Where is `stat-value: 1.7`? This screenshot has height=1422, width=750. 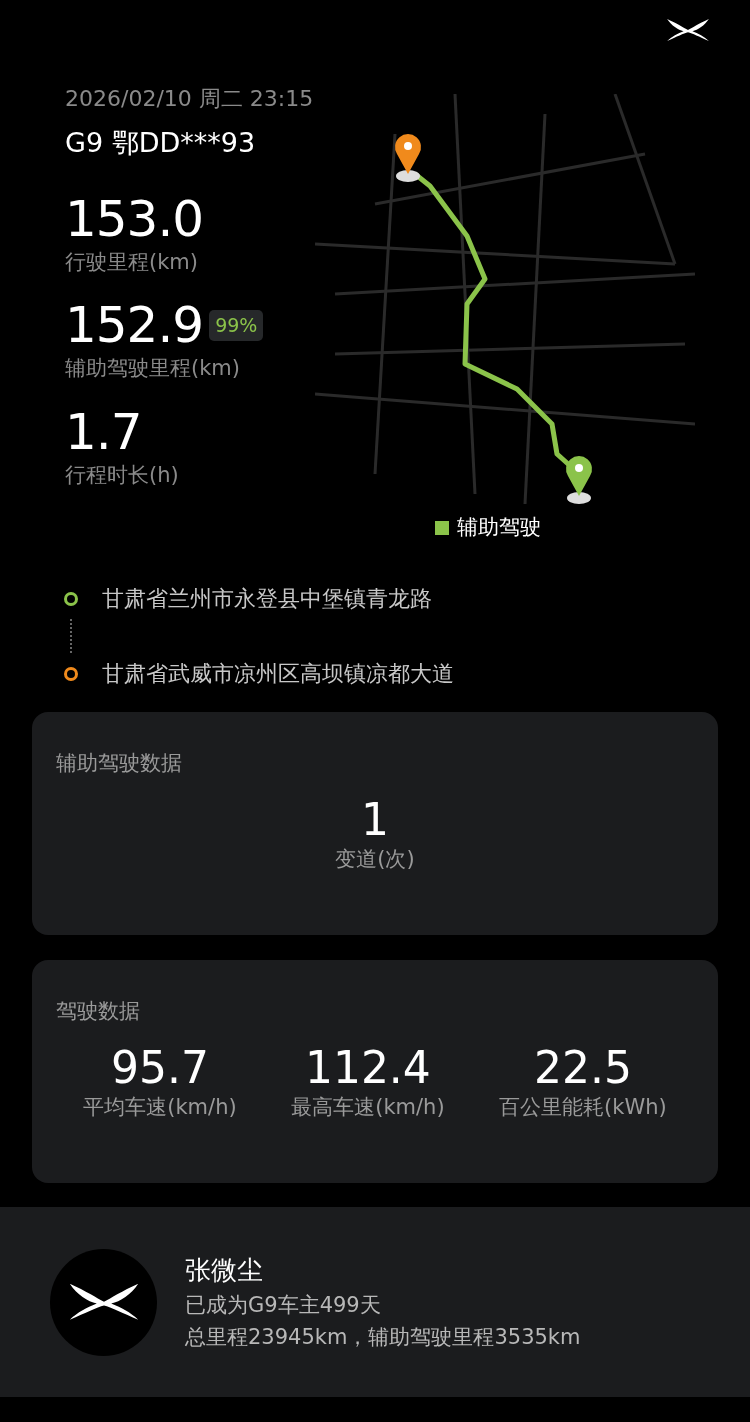 stat-value: 1.7 is located at coordinates (103, 432).